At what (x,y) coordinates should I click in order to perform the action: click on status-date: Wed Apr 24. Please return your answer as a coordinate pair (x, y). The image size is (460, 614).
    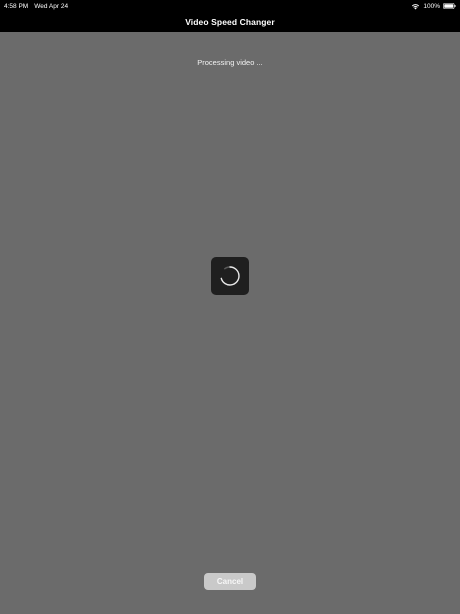
    Looking at the image, I should click on (51, 6).